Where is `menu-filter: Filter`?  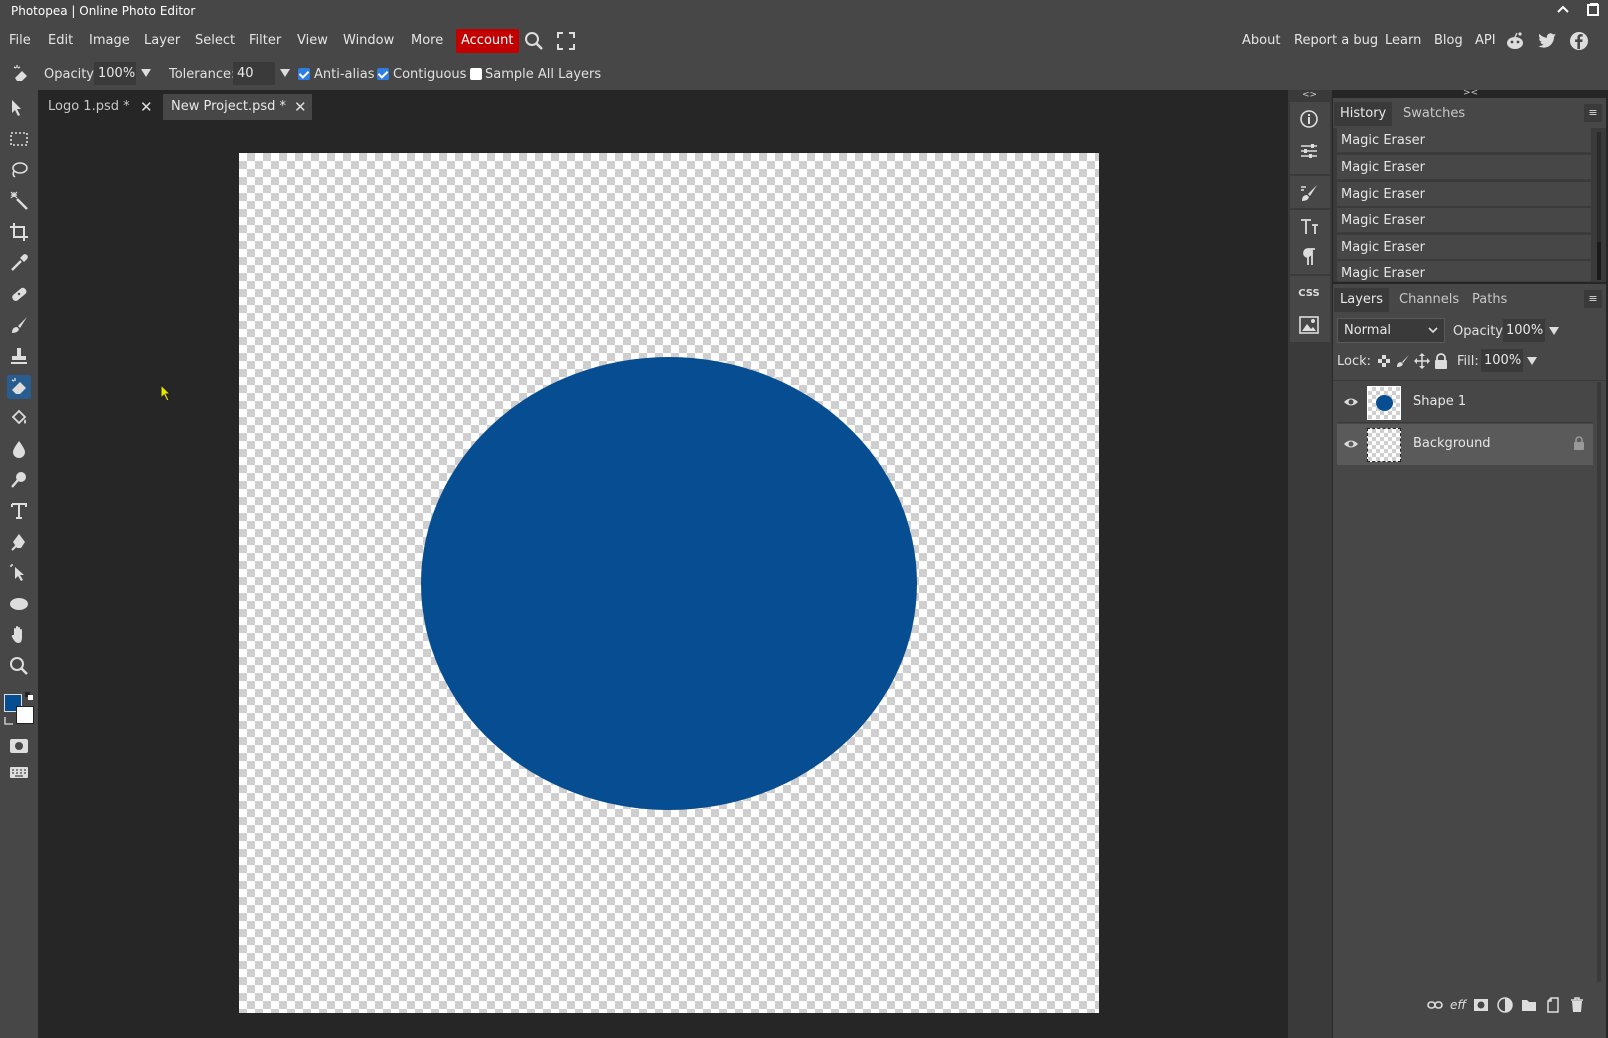
menu-filter: Filter is located at coordinates (265, 40).